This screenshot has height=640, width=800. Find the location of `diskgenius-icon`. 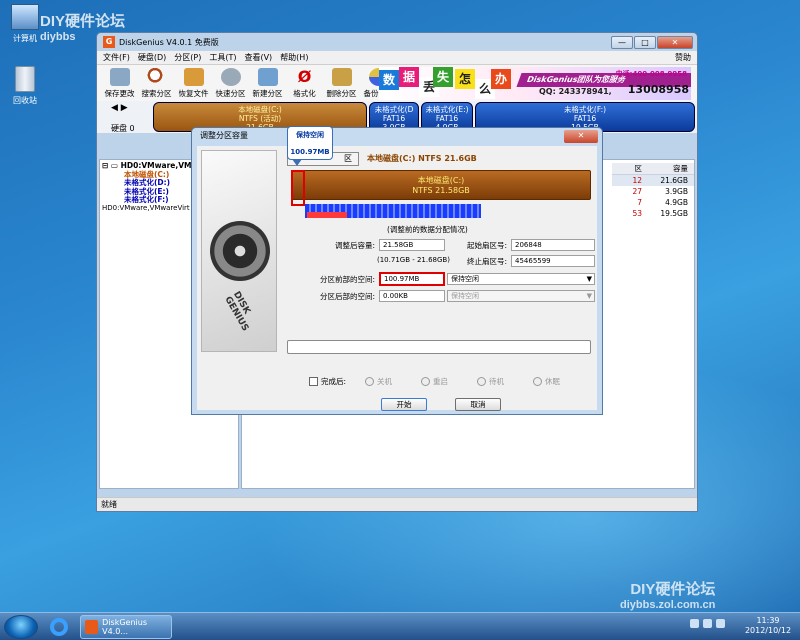

diskgenius-icon is located at coordinates (92, 627).